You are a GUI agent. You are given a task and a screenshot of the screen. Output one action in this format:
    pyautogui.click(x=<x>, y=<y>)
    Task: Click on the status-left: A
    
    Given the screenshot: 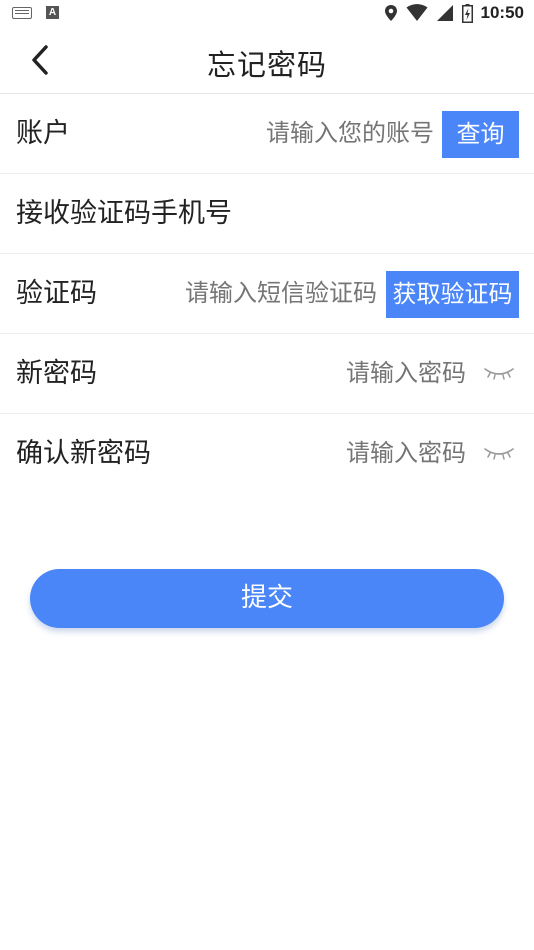 What is the action you would take?
    pyautogui.click(x=35, y=12)
    